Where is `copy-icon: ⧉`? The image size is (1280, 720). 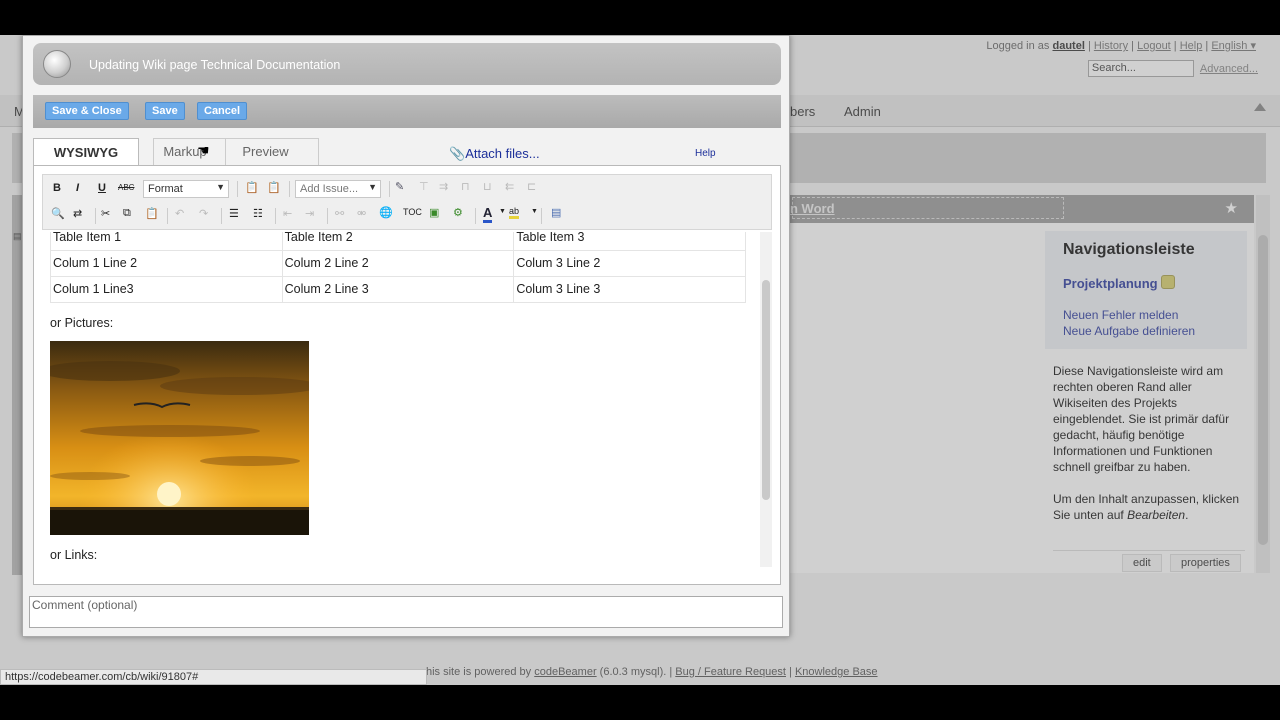
copy-icon: ⧉ is located at coordinates (127, 213).